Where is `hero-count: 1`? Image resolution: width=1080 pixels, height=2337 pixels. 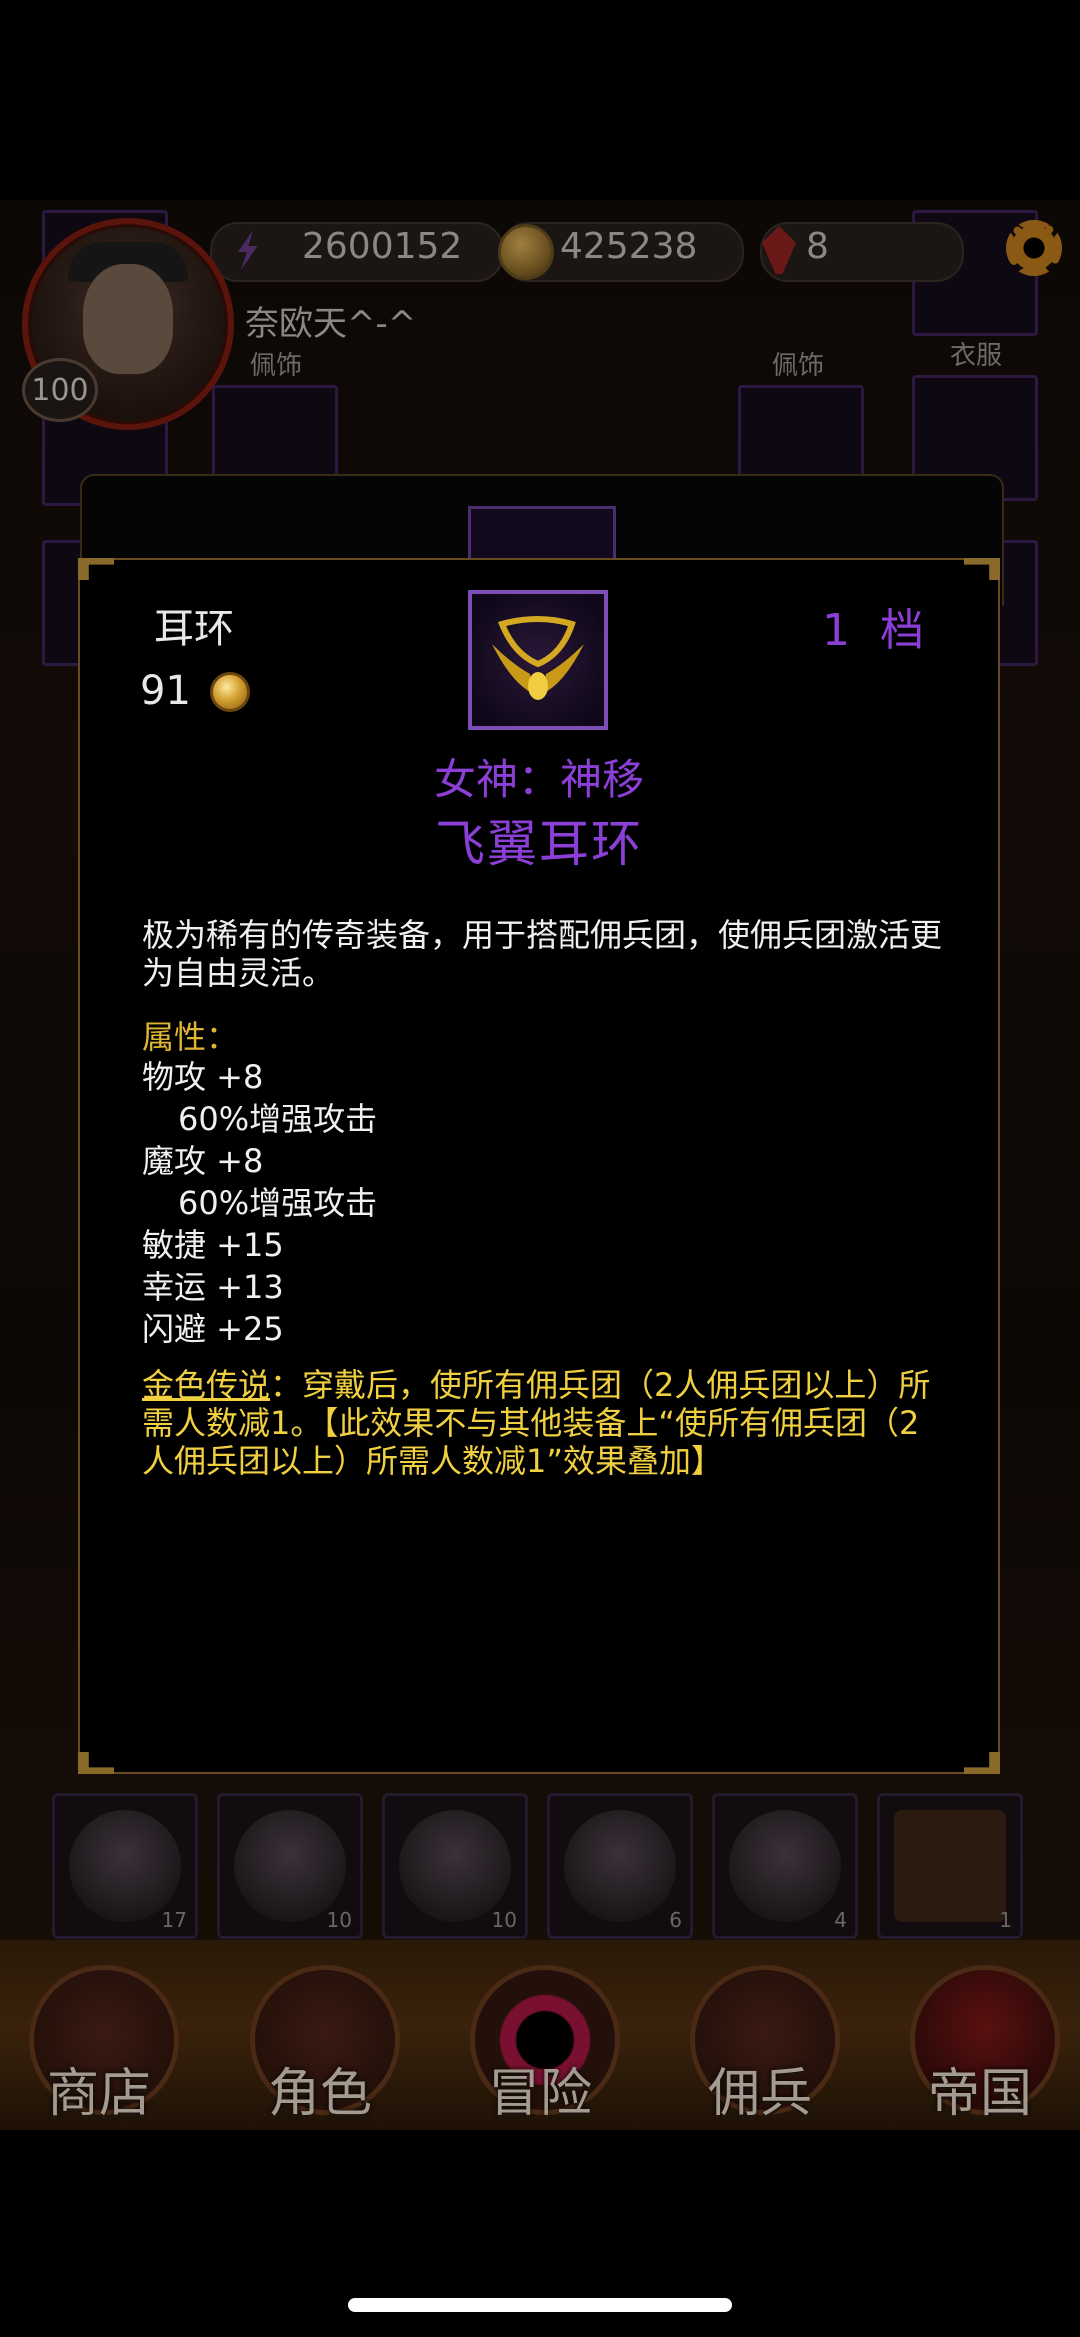 hero-count: 1 is located at coordinates (1005, 1920).